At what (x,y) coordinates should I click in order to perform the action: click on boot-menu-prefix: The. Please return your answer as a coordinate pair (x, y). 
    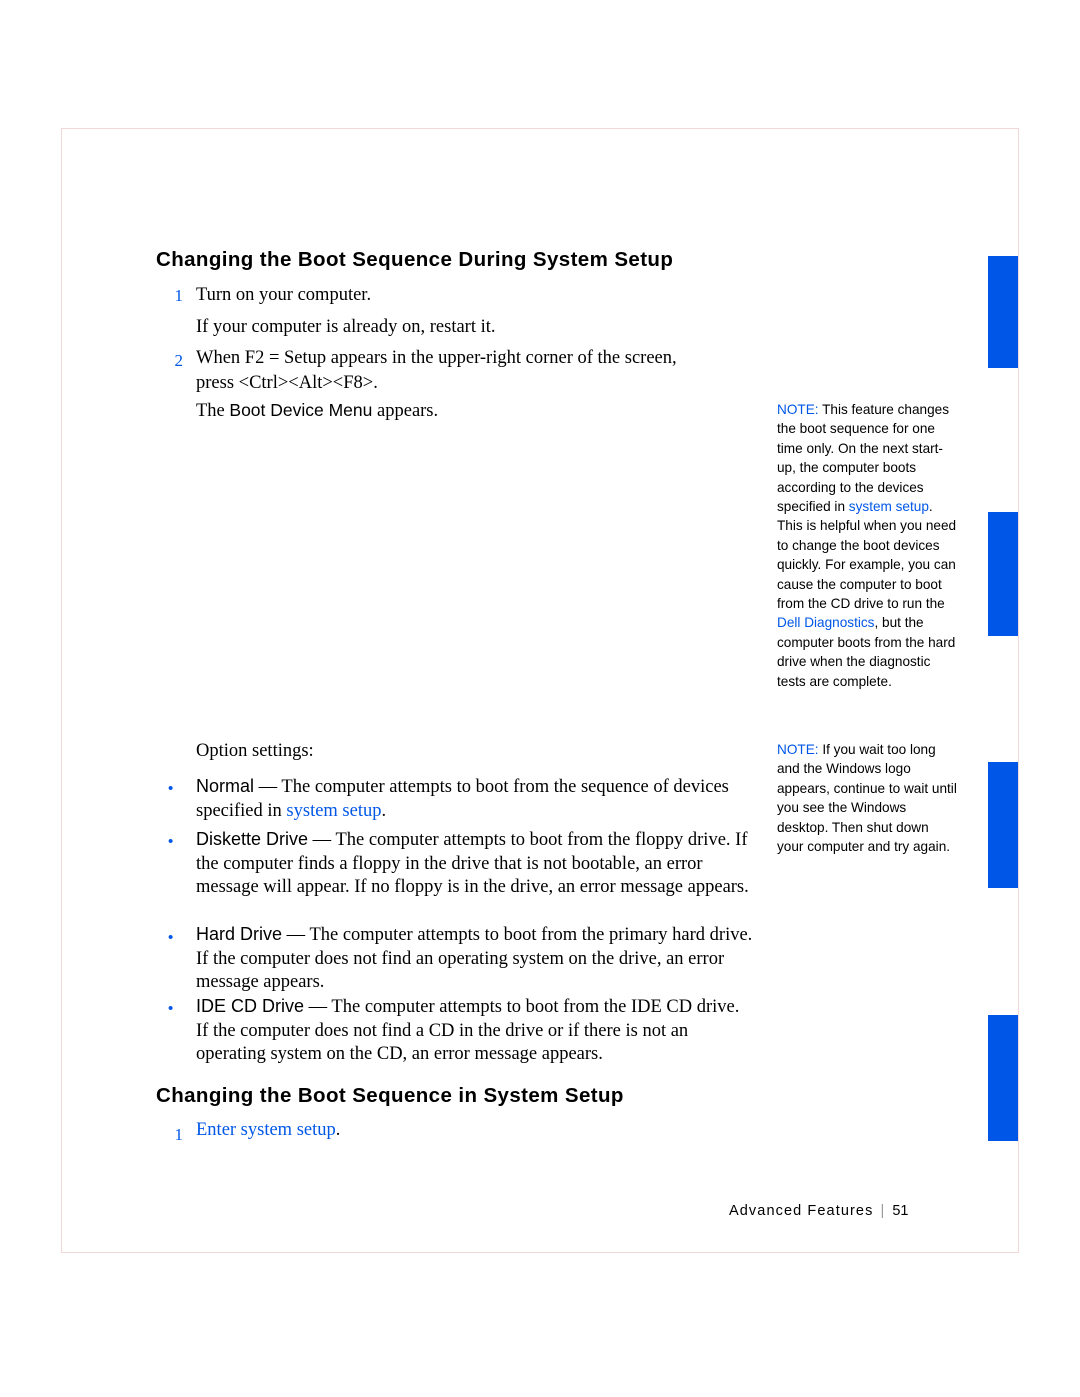
    Looking at the image, I should click on (213, 411).